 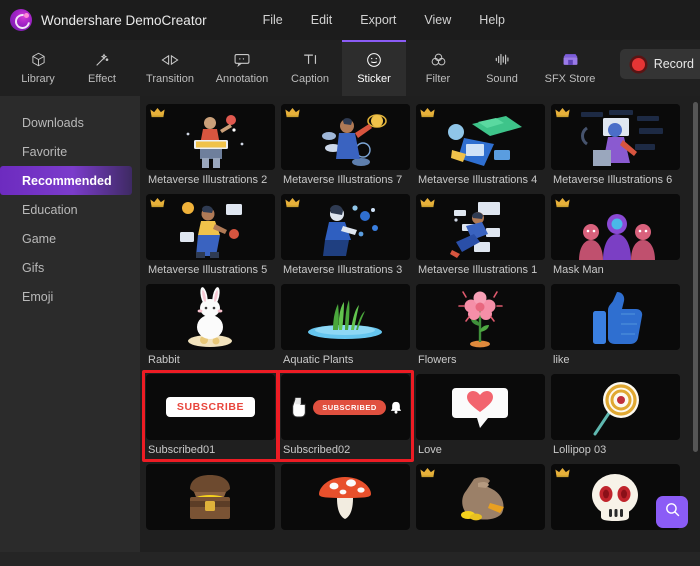 I want to click on sticker-label: Metaverse Illustrations 4, so click(x=478, y=180).